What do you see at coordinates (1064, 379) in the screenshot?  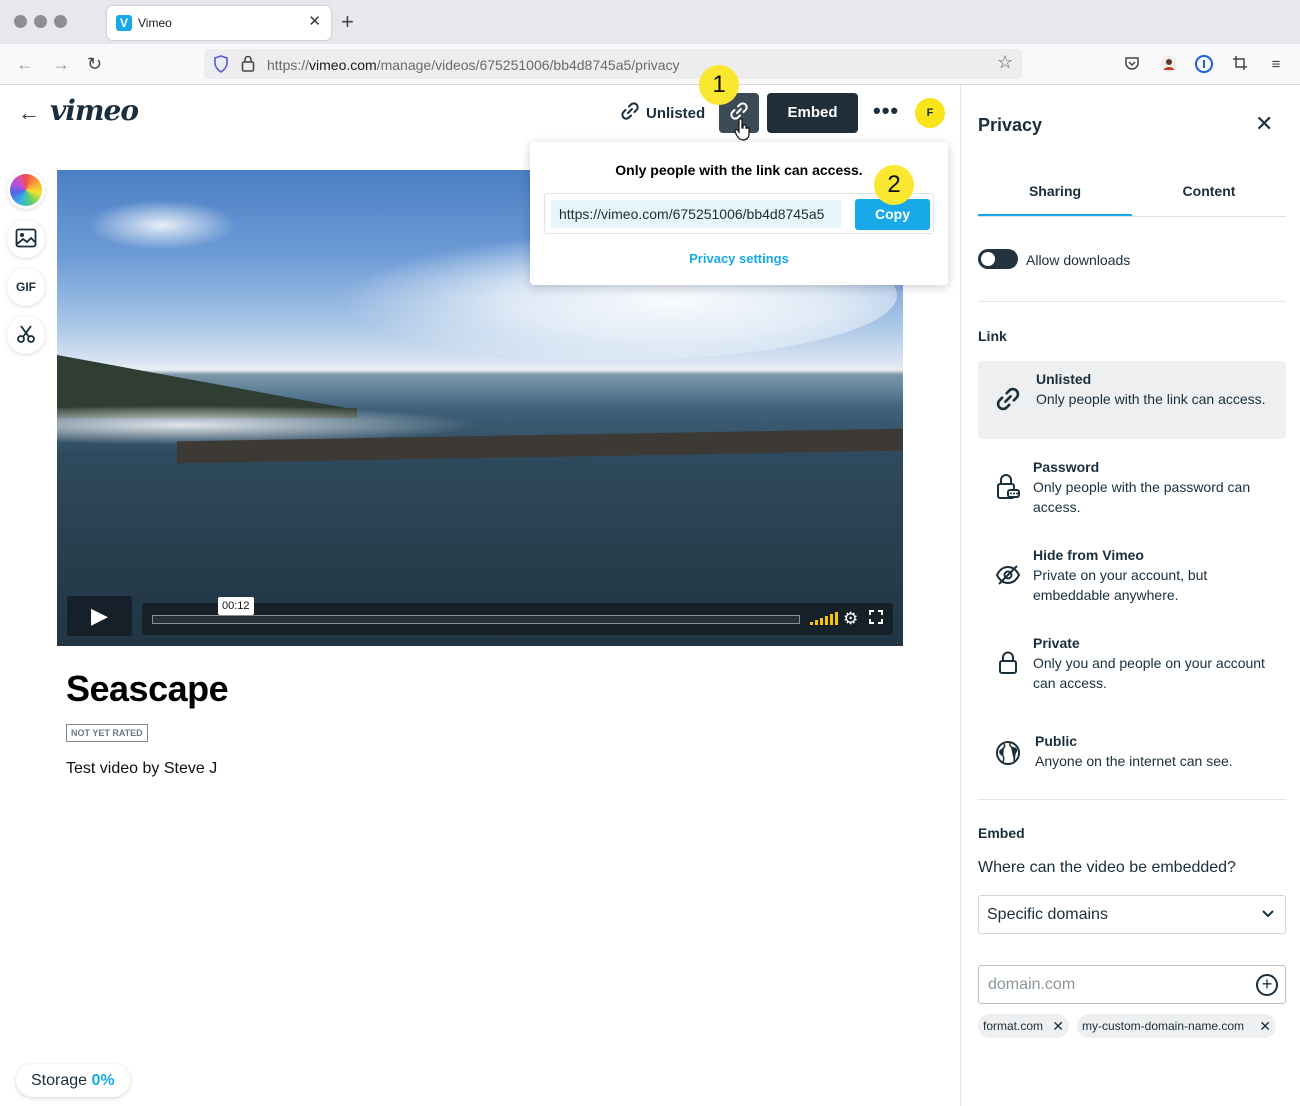 I see `option-title: Unlisted` at bounding box center [1064, 379].